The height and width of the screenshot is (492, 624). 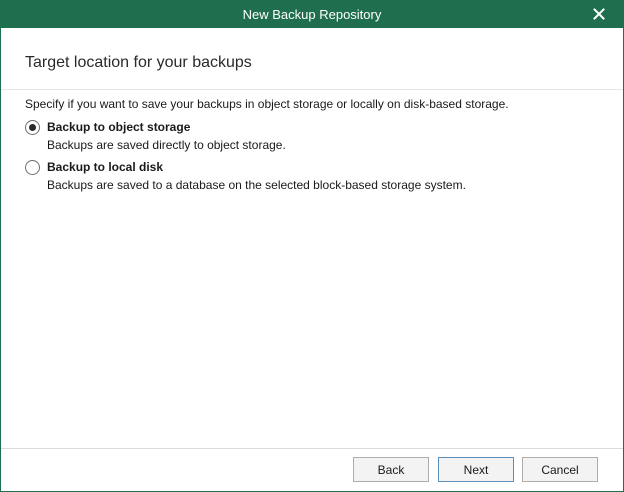 What do you see at coordinates (138, 62) in the screenshot?
I see `page-title: Target location for your backups` at bounding box center [138, 62].